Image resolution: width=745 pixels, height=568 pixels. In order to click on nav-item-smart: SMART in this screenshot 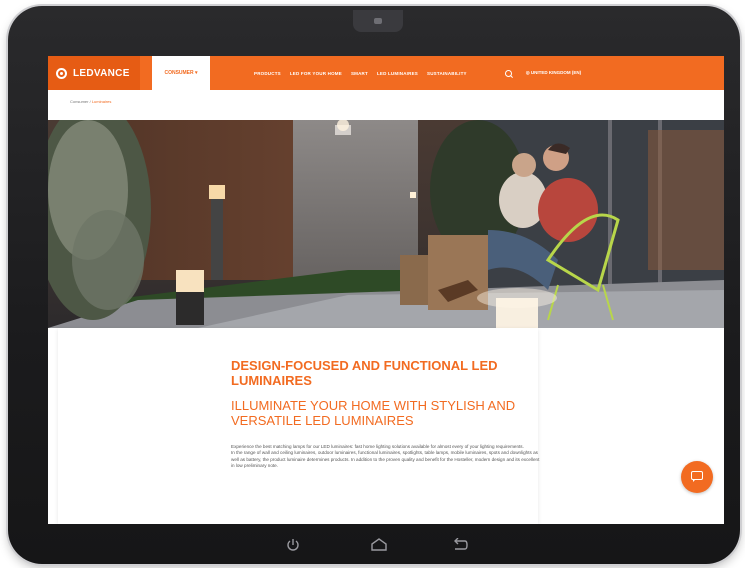, I will do `click(359, 73)`.